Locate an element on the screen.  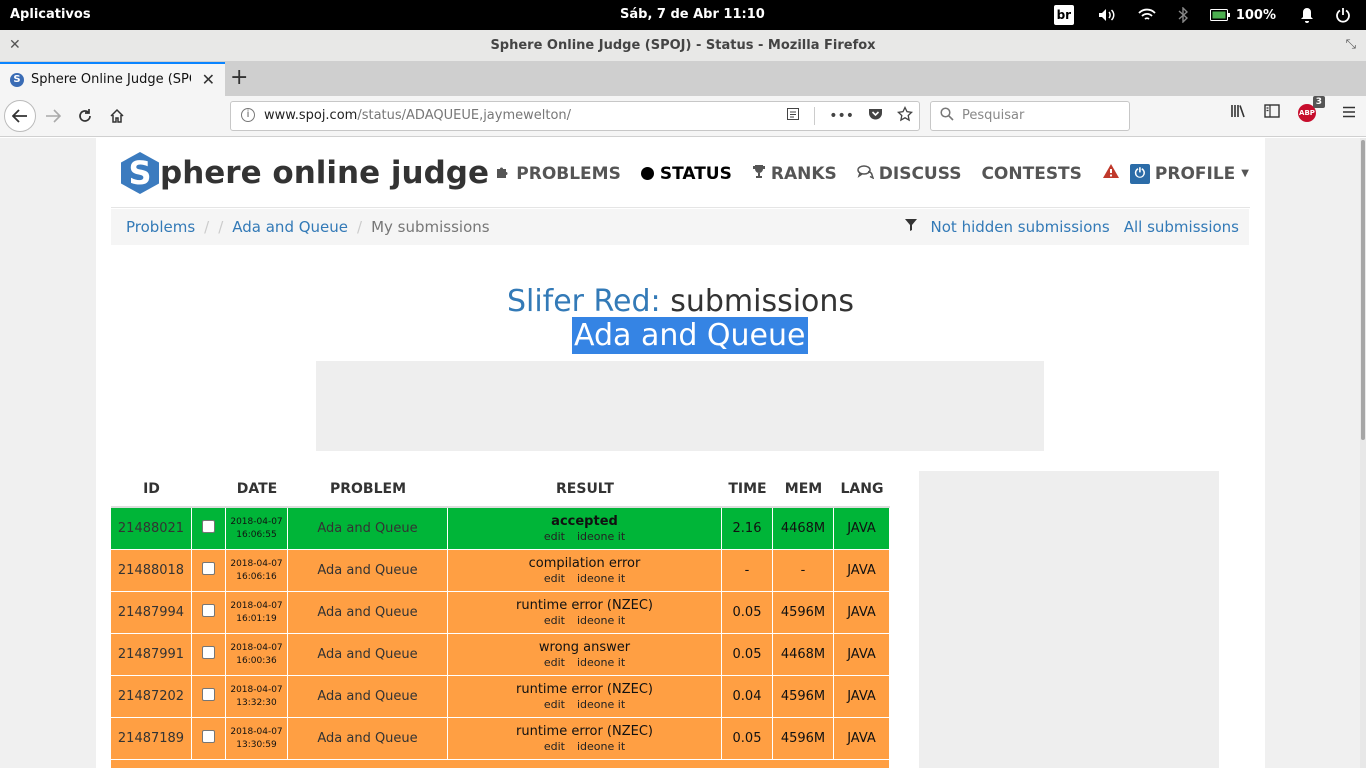
keyboard-layout-indicator: br is located at coordinates (1063, 15).